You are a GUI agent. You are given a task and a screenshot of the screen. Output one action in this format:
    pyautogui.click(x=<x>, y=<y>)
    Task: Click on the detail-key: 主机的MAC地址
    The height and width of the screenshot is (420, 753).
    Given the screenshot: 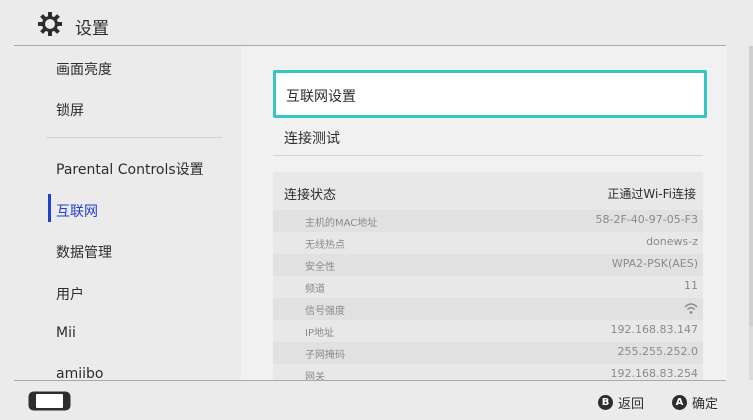 What is the action you would take?
    pyautogui.click(x=341, y=223)
    